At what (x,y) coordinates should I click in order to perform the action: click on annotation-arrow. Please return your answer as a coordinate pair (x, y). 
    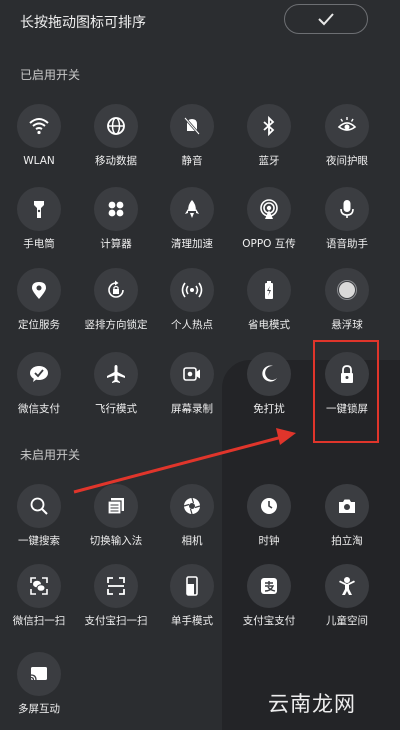
    Looking at the image, I should click on (184, 461).